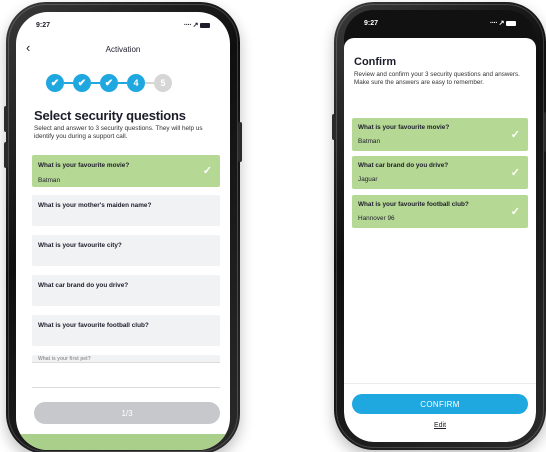 Image resolution: width=546 pixels, height=452 pixels. Describe the element at coordinates (127, 413) in the screenshot. I see `pager-button: 1/3` at that location.